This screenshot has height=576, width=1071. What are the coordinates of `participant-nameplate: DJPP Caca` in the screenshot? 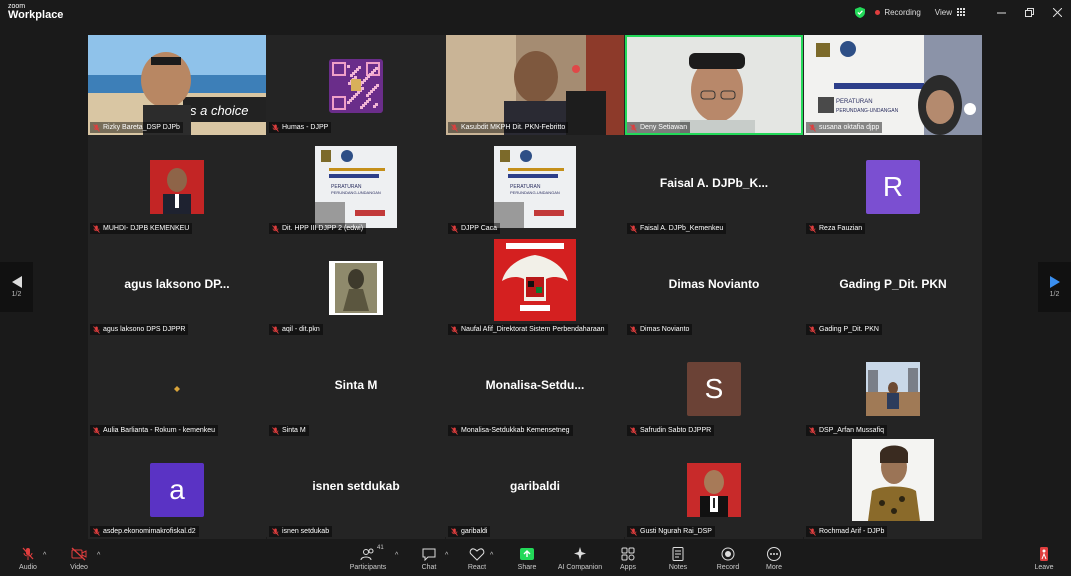 It's located at (474, 228).